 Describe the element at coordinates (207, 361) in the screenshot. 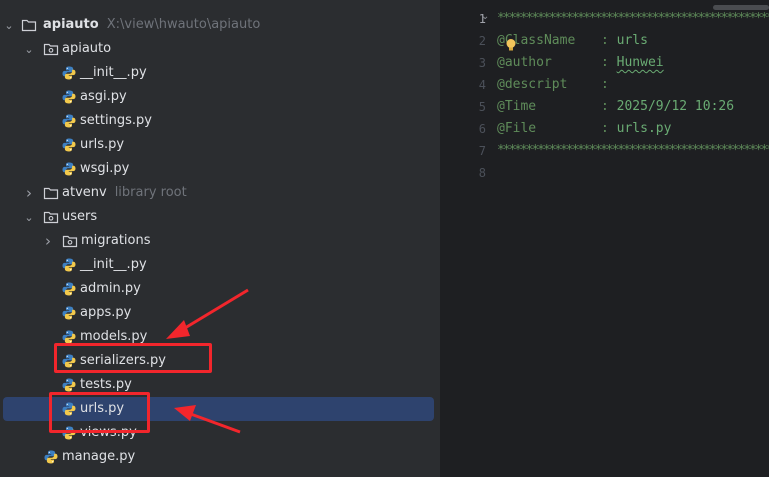

I see `annotation-arrows` at that location.